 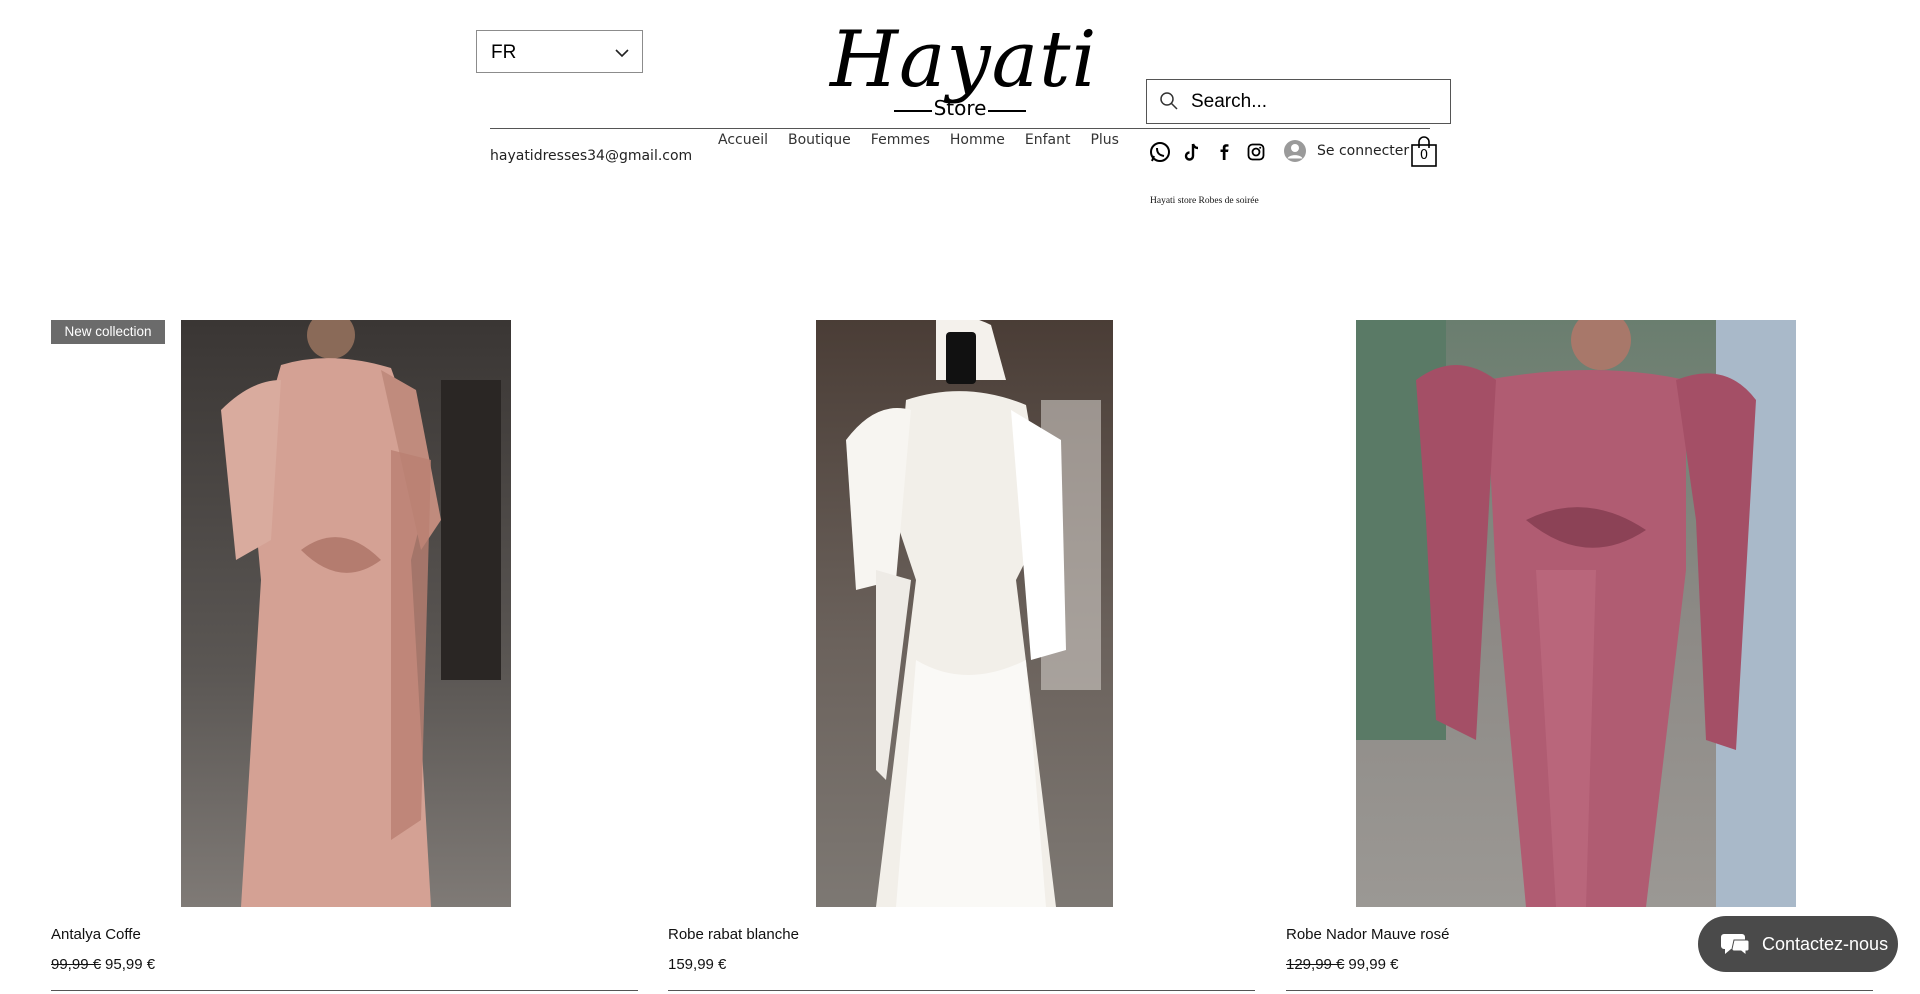 What do you see at coordinates (622, 53) in the screenshot?
I see `chevron-down-icon` at bounding box center [622, 53].